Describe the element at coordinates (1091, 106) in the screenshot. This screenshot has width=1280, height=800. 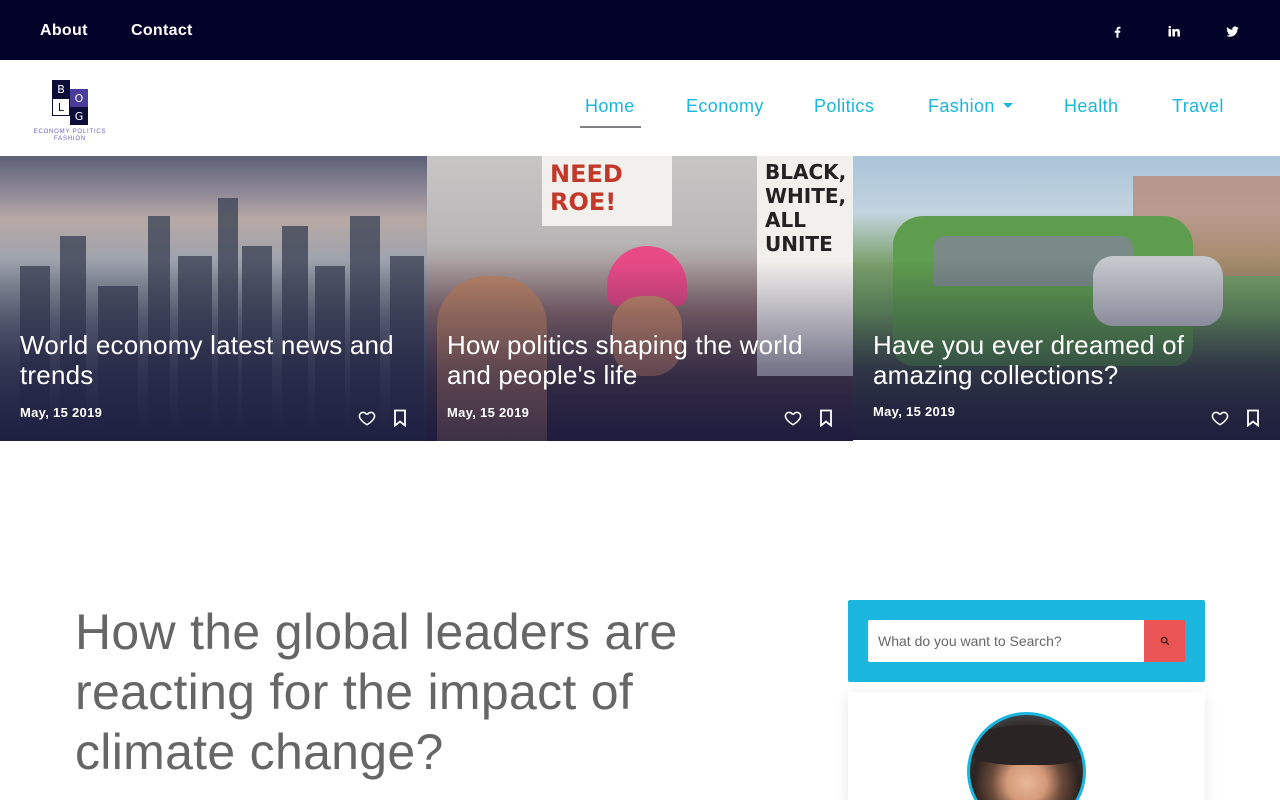
I see `nav-health: Health` at that location.